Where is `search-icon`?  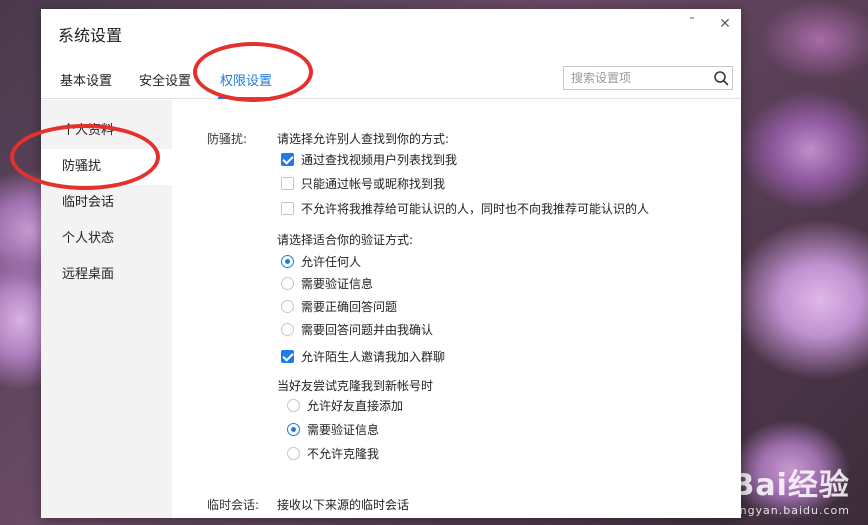 search-icon is located at coordinates (721, 78).